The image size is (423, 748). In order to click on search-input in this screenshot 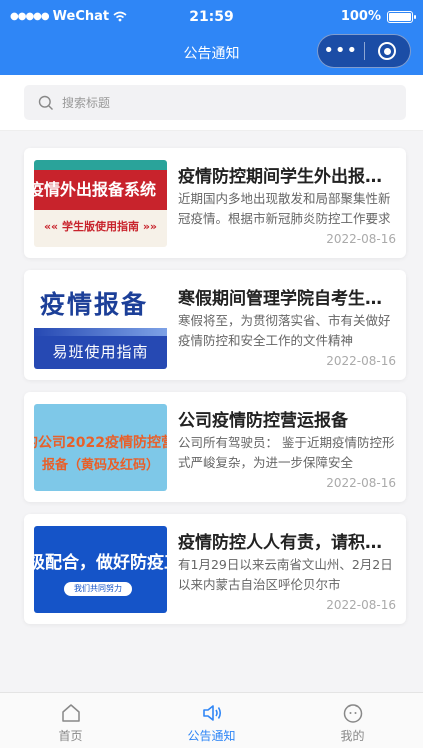, I will do `click(212, 102)`.